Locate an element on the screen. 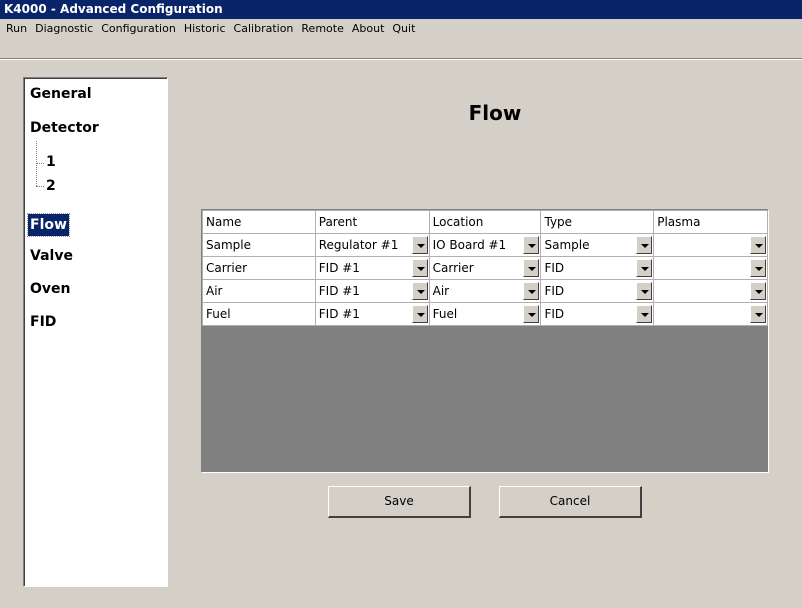  location-value: Fuel is located at coordinates (445, 314).